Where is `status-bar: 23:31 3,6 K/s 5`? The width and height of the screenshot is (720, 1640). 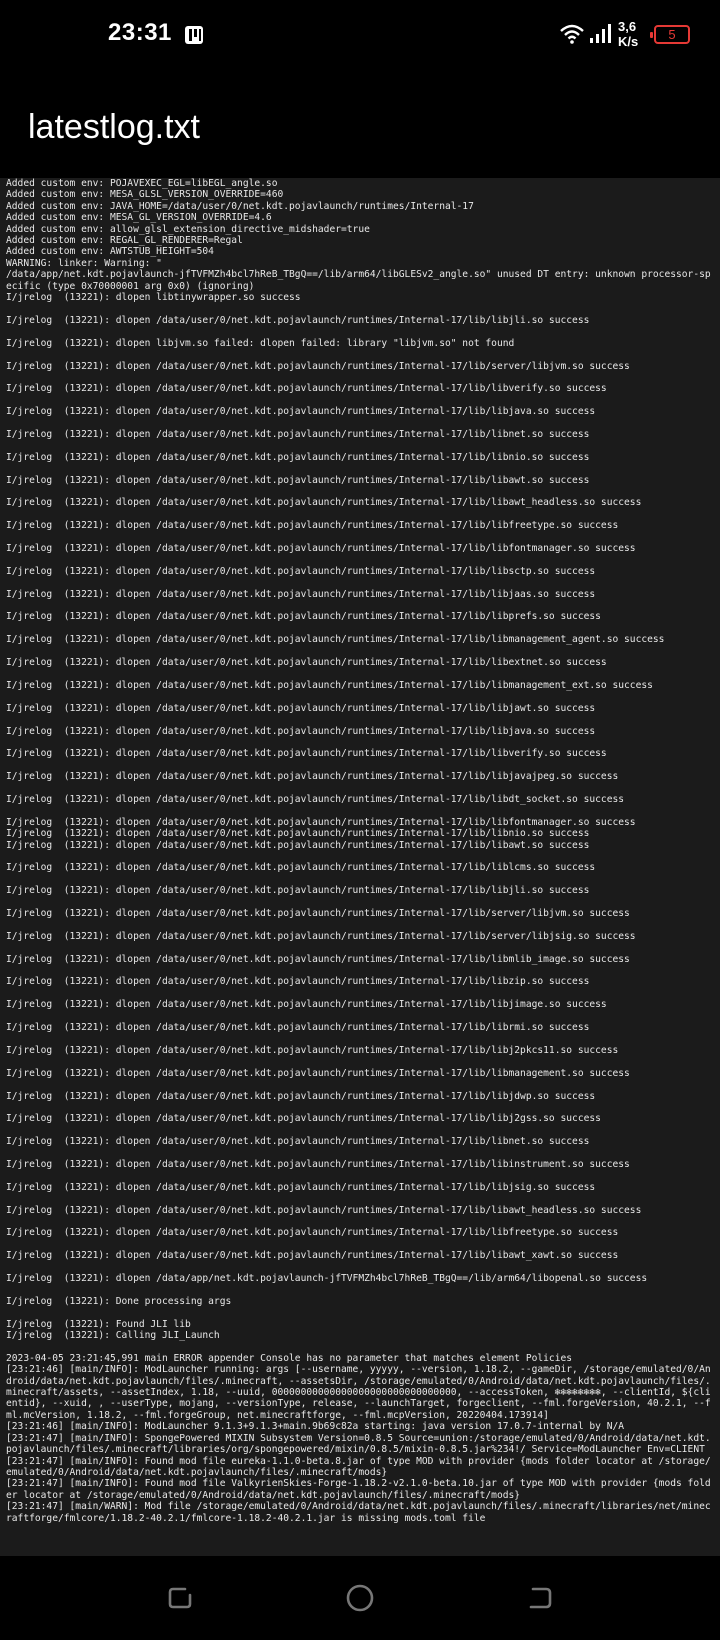
status-bar: 23:31 3,6 K/s 5 is located at coordinates (360, 36).